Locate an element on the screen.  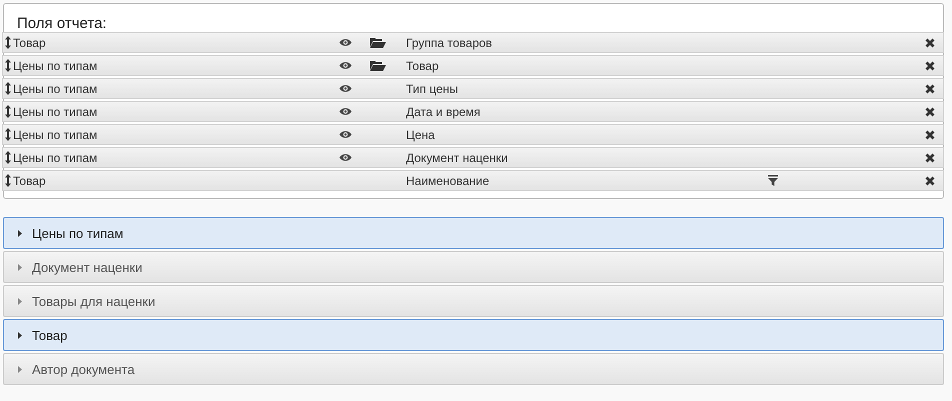
field-row: Цены по типам Цена is located at coordinates (473, 134).